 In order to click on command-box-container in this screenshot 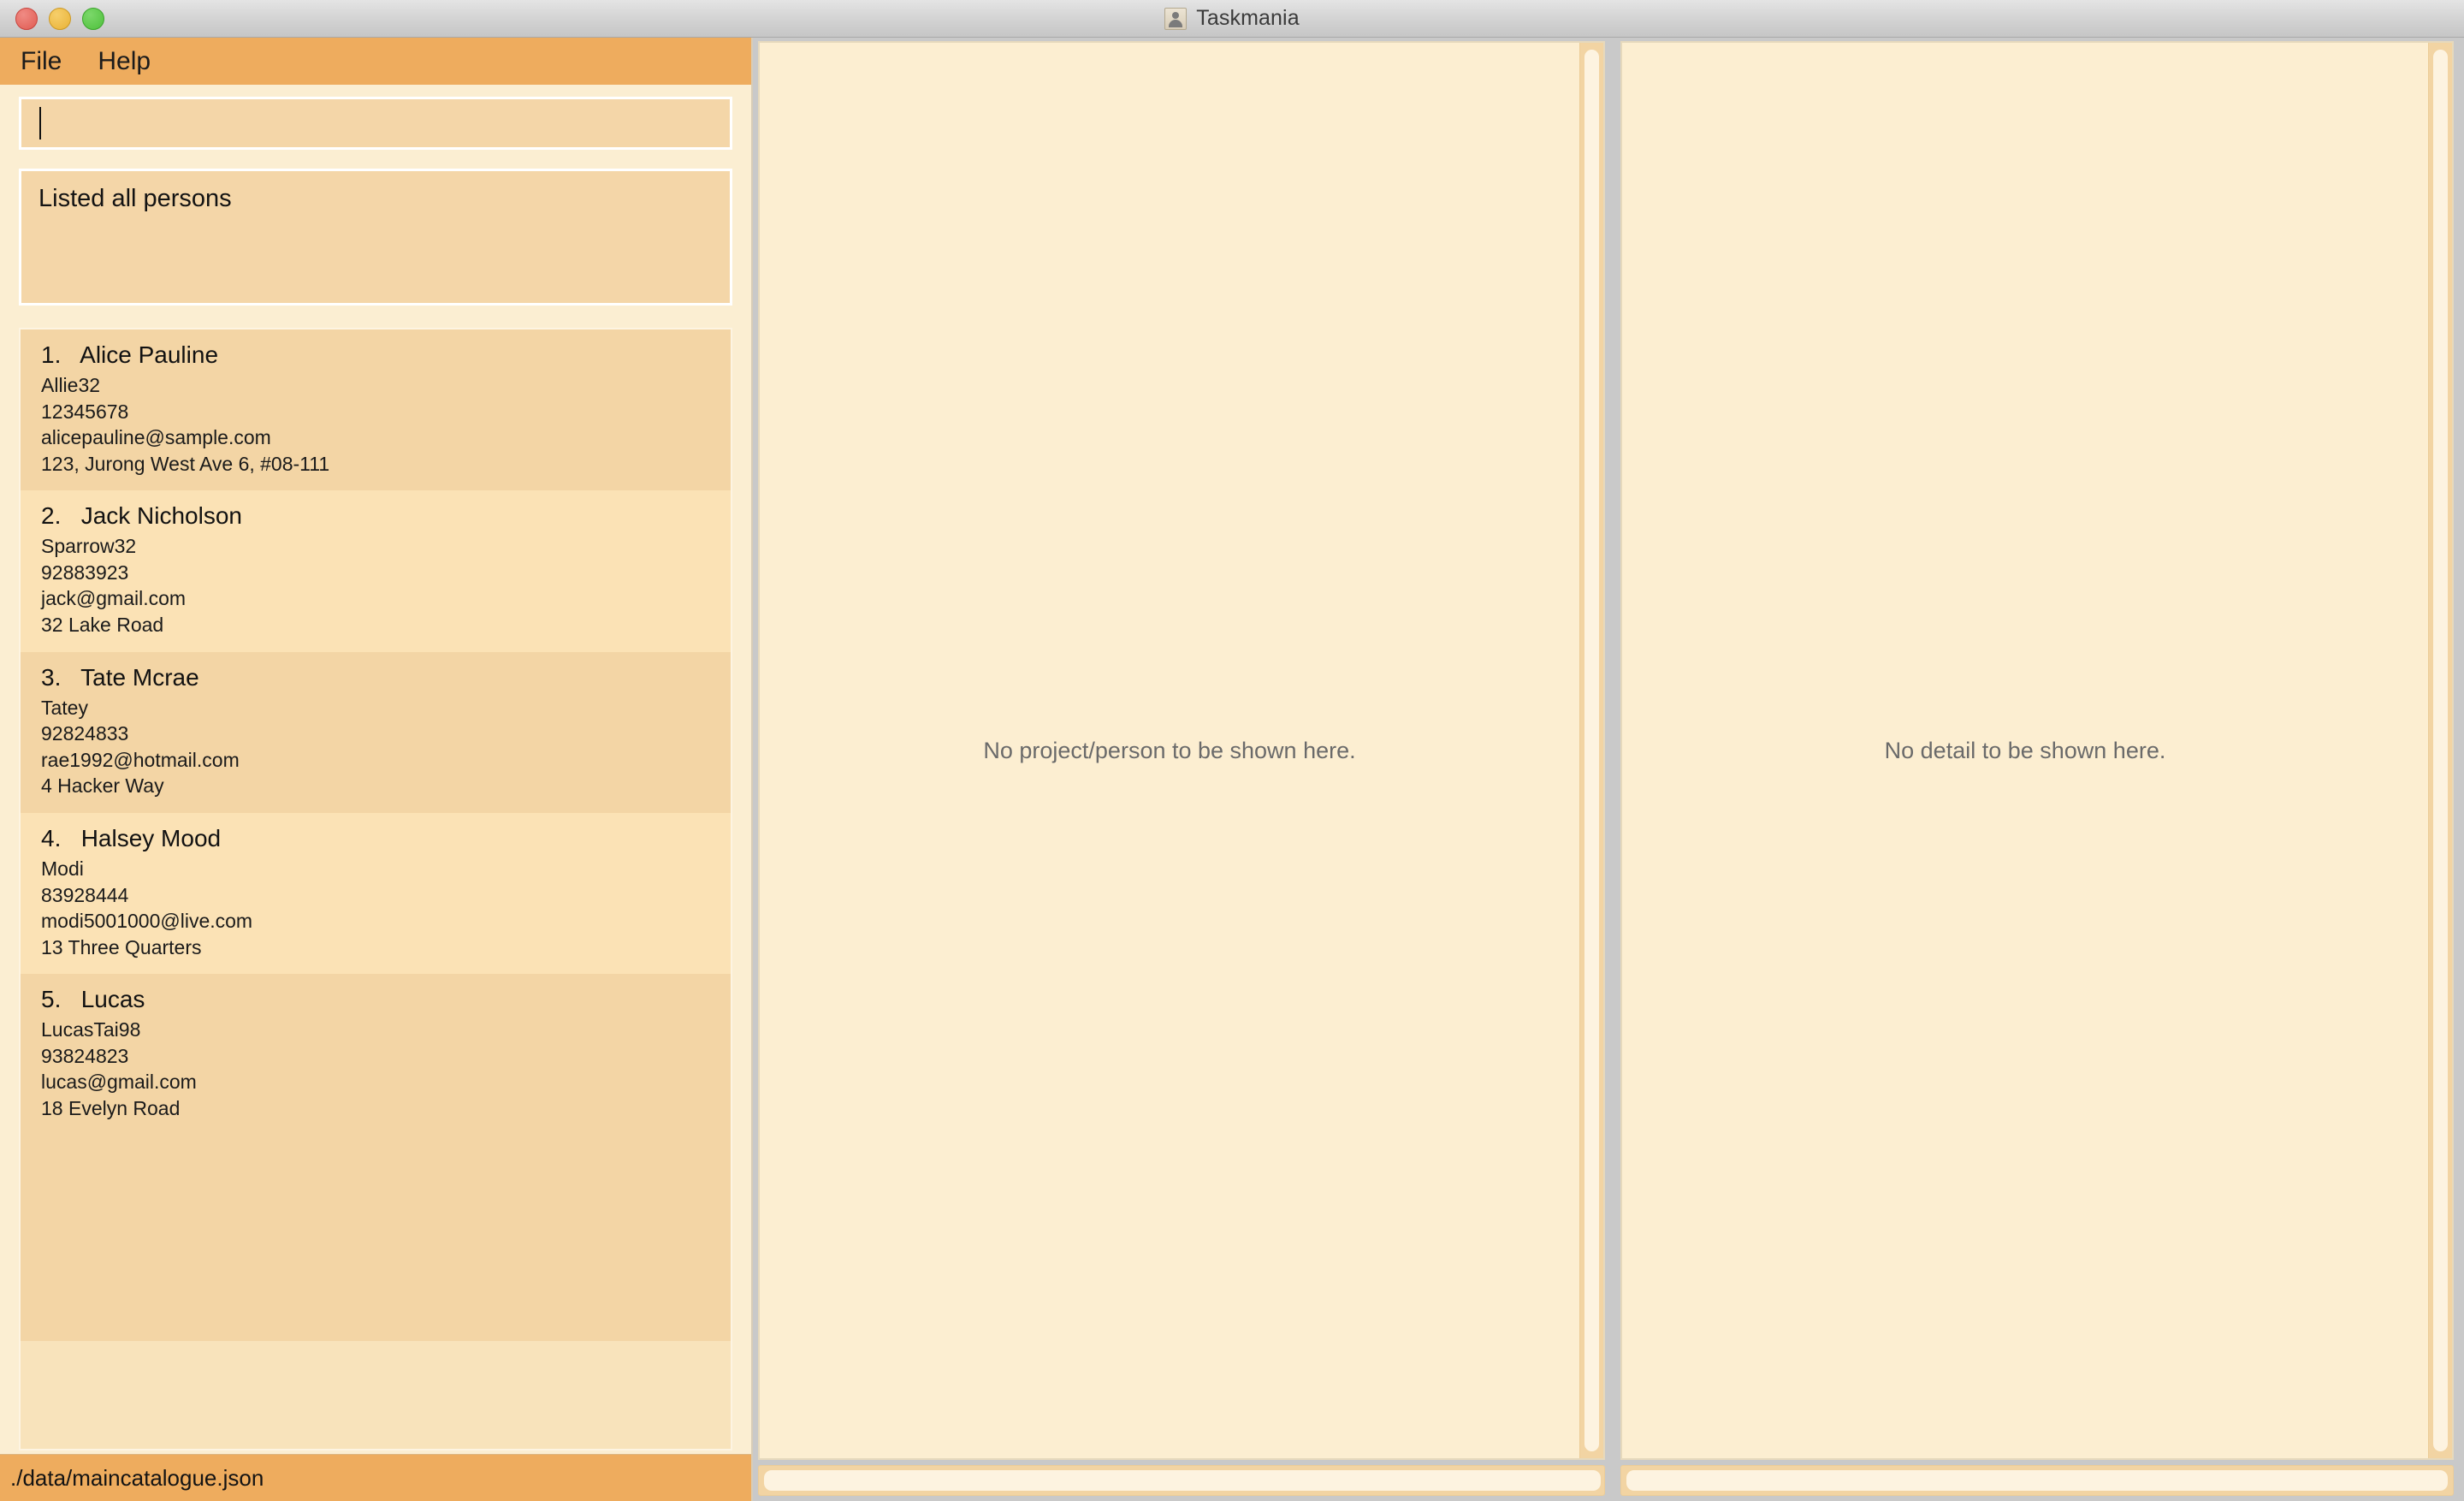, I will do `click(375, 123)`.